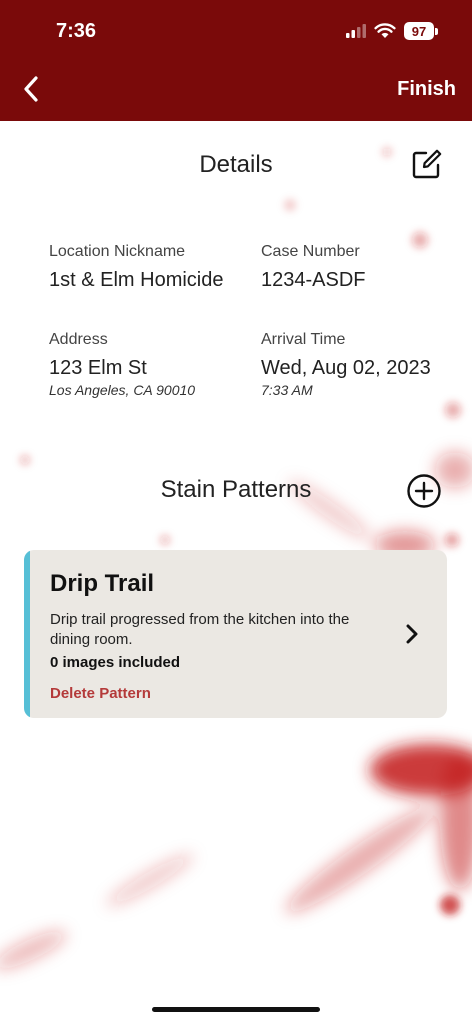 This screenshot has height=1024, width=472. What do you see at coordinates (385, 30) in the screenshot?
I see `wifi-icon` at bounding box center [385, 30].